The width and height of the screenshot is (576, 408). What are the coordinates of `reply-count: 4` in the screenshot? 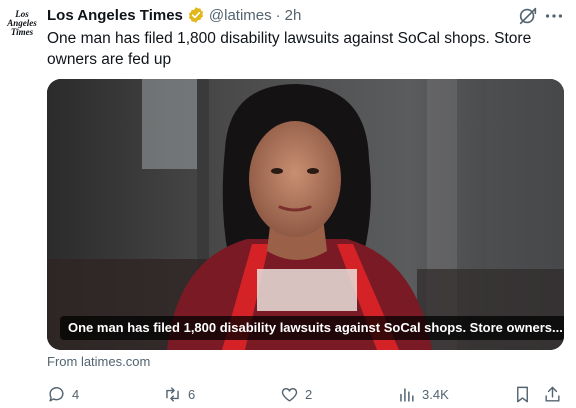 It's located at (76, 394).